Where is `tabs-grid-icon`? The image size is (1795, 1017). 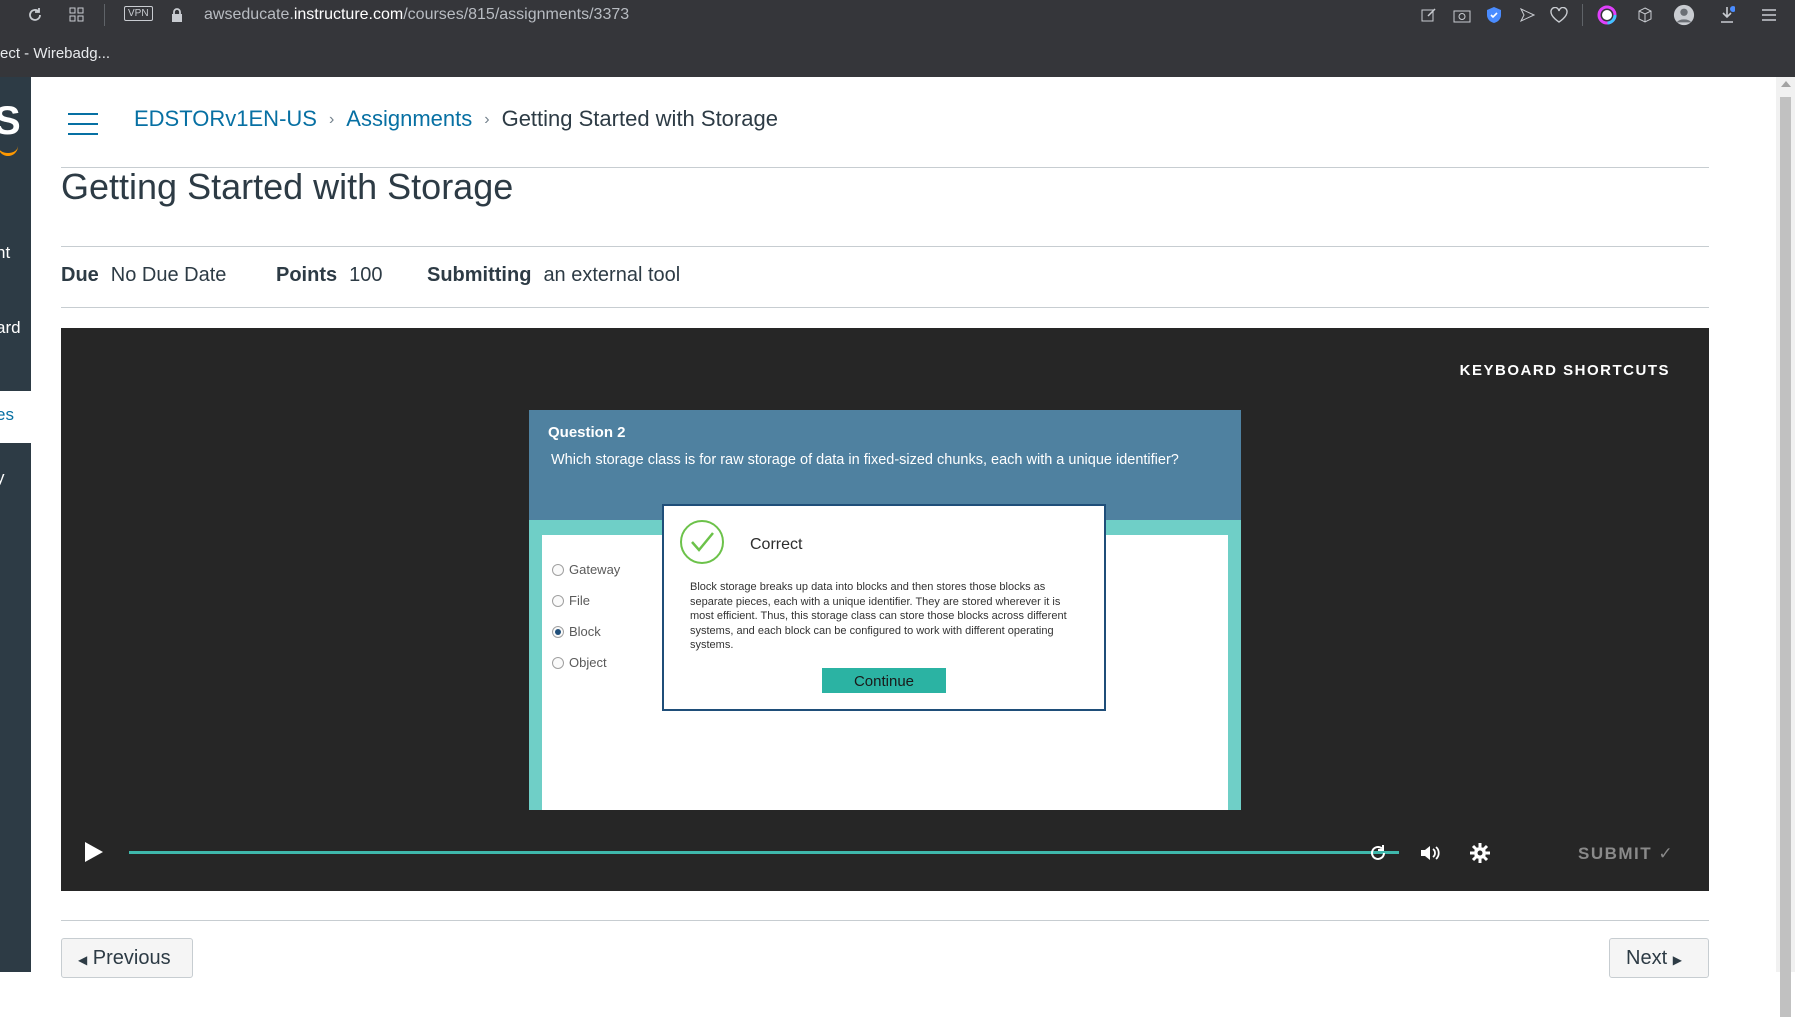 tabs-grid-icon is located at coordinates (77, 15).